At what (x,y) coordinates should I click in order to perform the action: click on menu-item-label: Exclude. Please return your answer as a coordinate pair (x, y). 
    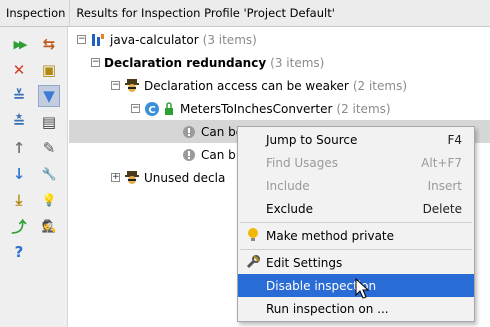
    Looking at the image, I should click on (290, 208).